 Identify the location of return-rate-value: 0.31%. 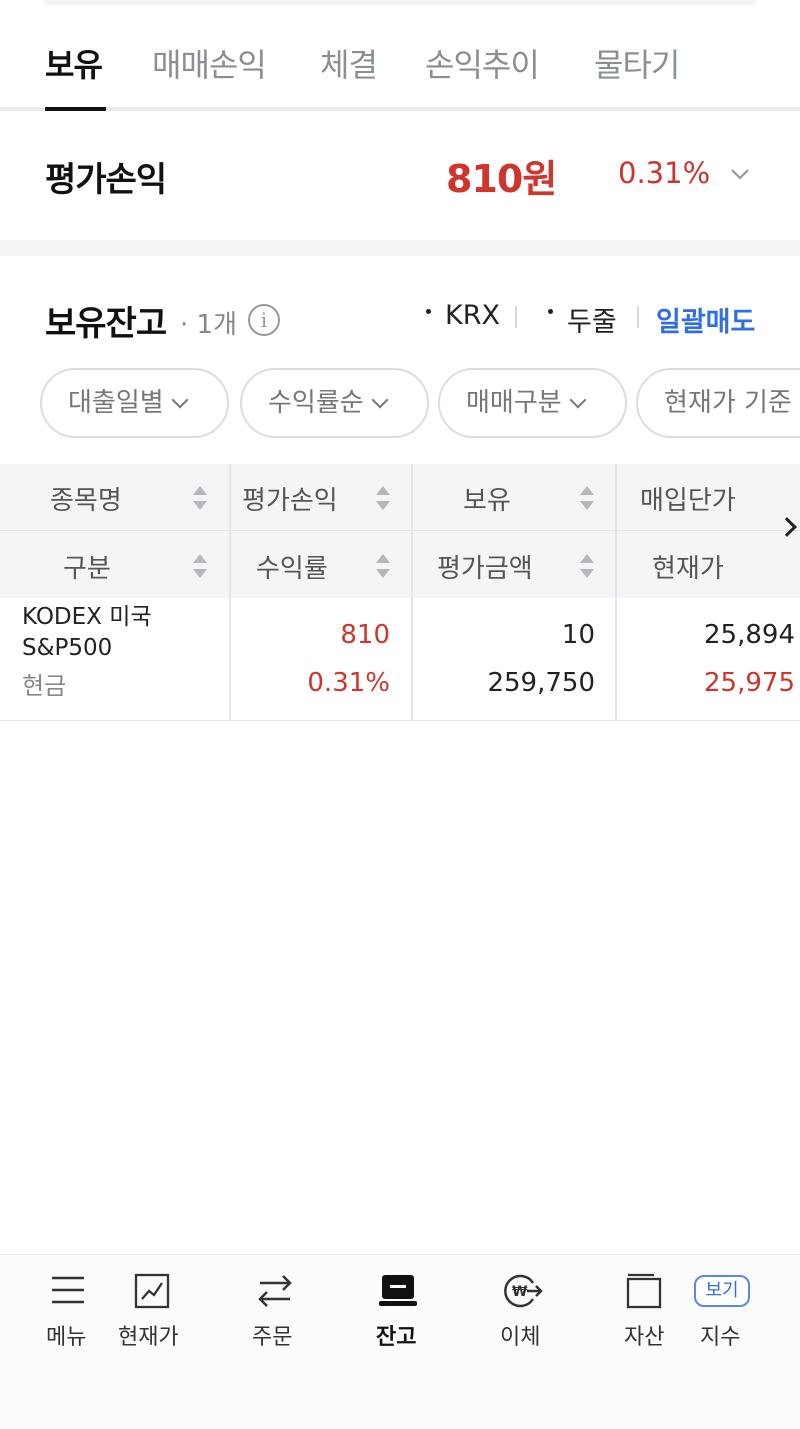
(348, 683).